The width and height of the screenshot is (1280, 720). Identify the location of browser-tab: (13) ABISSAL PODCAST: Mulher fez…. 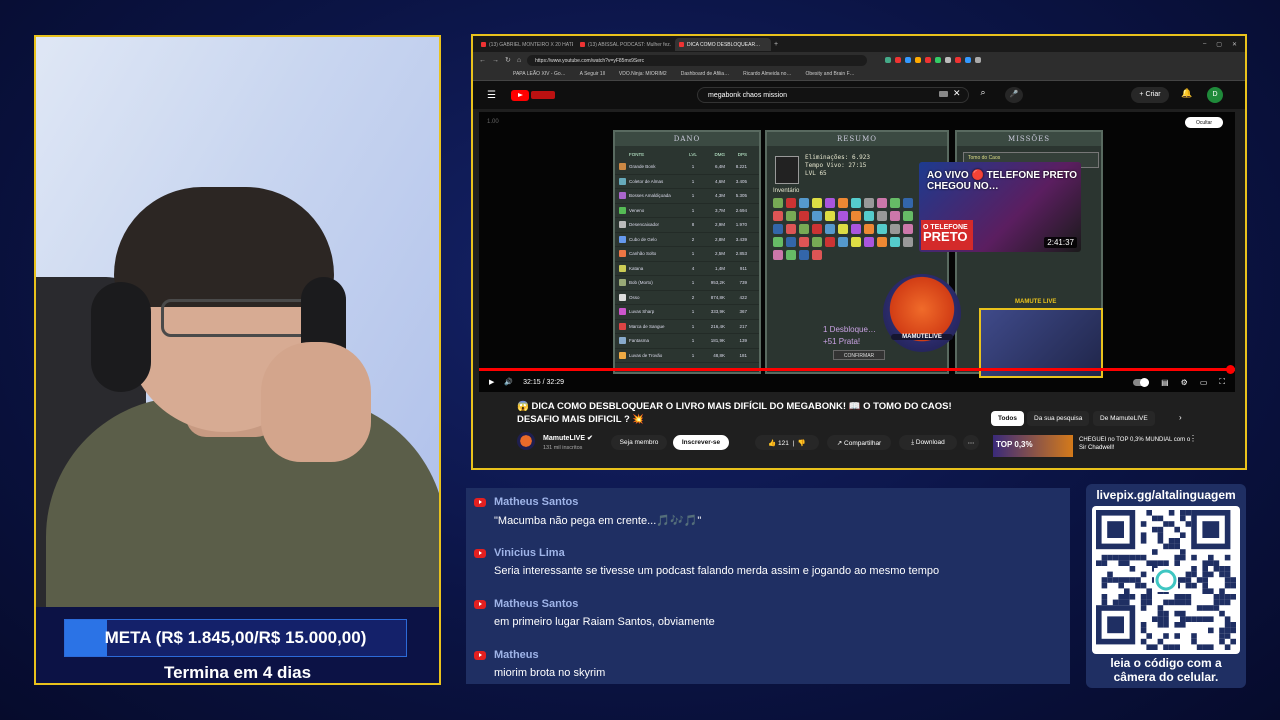
(624, 44).